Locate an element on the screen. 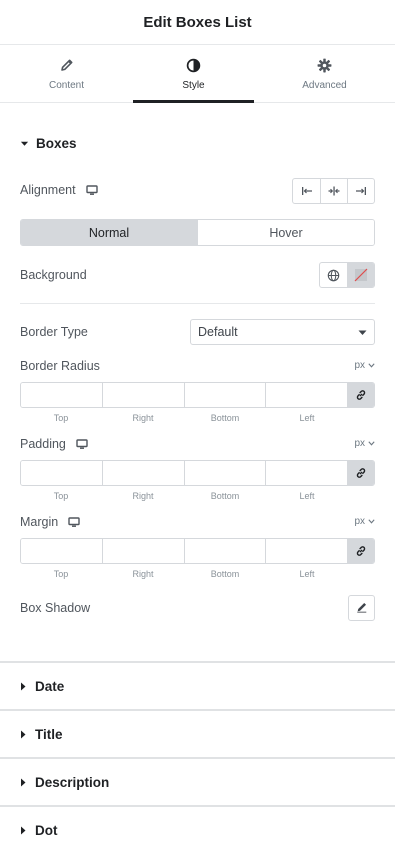 The image size is (395, 855). margin-unit: px is located at coordinates (359, 521).